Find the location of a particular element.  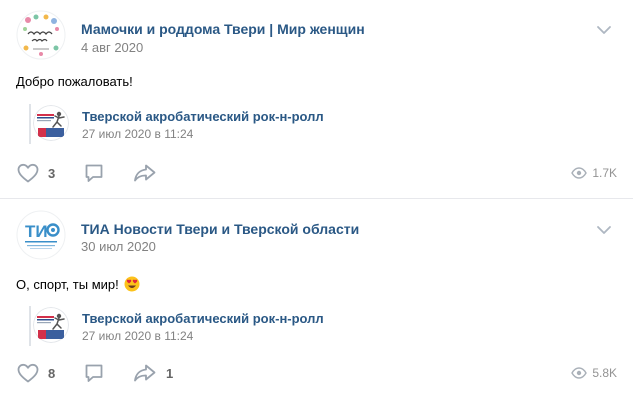

views-counter: 5.8K is located at coordinates (594, 373).